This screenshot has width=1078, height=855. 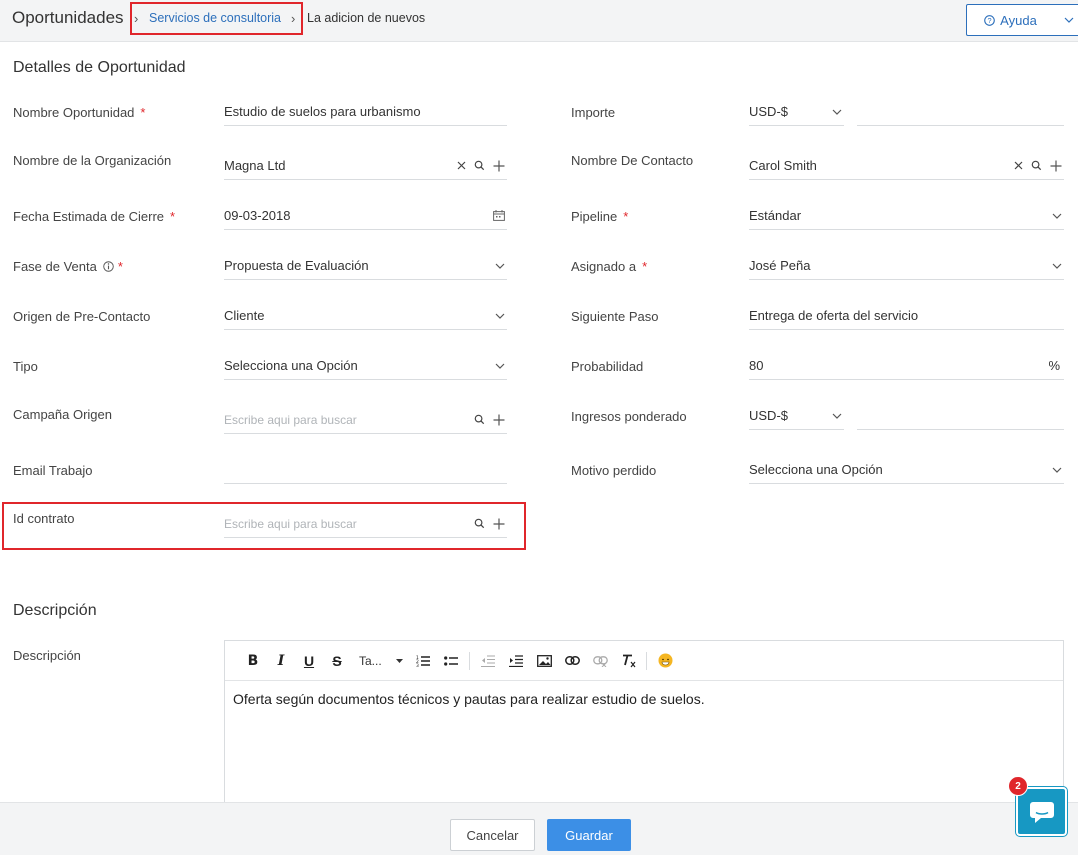 What do you see at coordinates (366, 18) in the screenshot?
I see `breadcrumb-current: La adicion de nuevos` at bounding box center [366, 18].